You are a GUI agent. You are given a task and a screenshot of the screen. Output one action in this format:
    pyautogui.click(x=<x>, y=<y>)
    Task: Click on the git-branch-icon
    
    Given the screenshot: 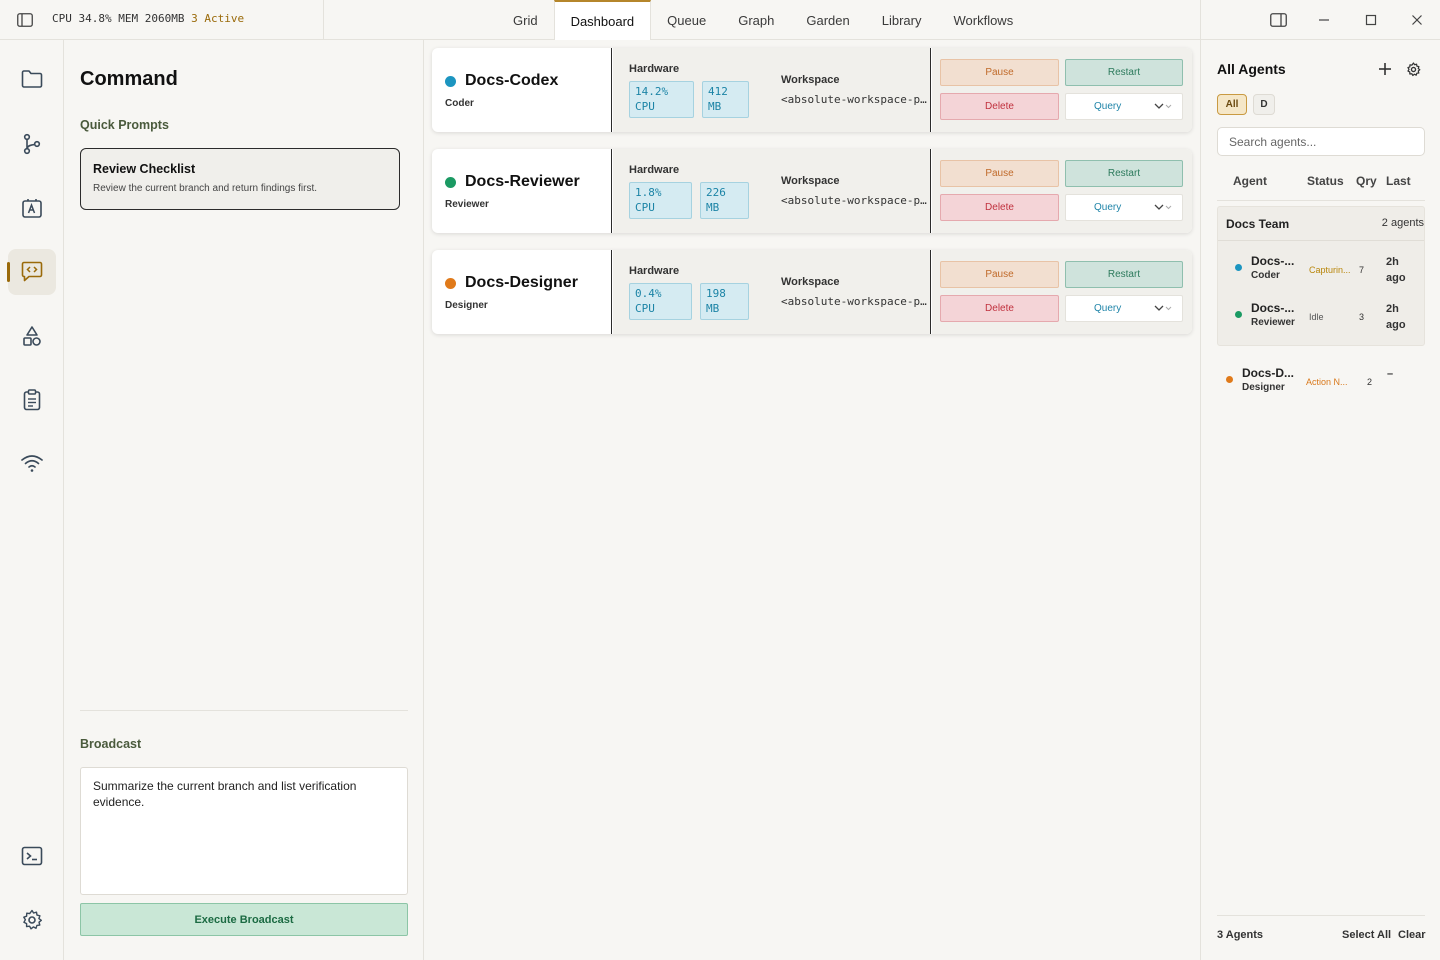 What is the action you would take?
    pyautogui.click(x=32, y=144)
    